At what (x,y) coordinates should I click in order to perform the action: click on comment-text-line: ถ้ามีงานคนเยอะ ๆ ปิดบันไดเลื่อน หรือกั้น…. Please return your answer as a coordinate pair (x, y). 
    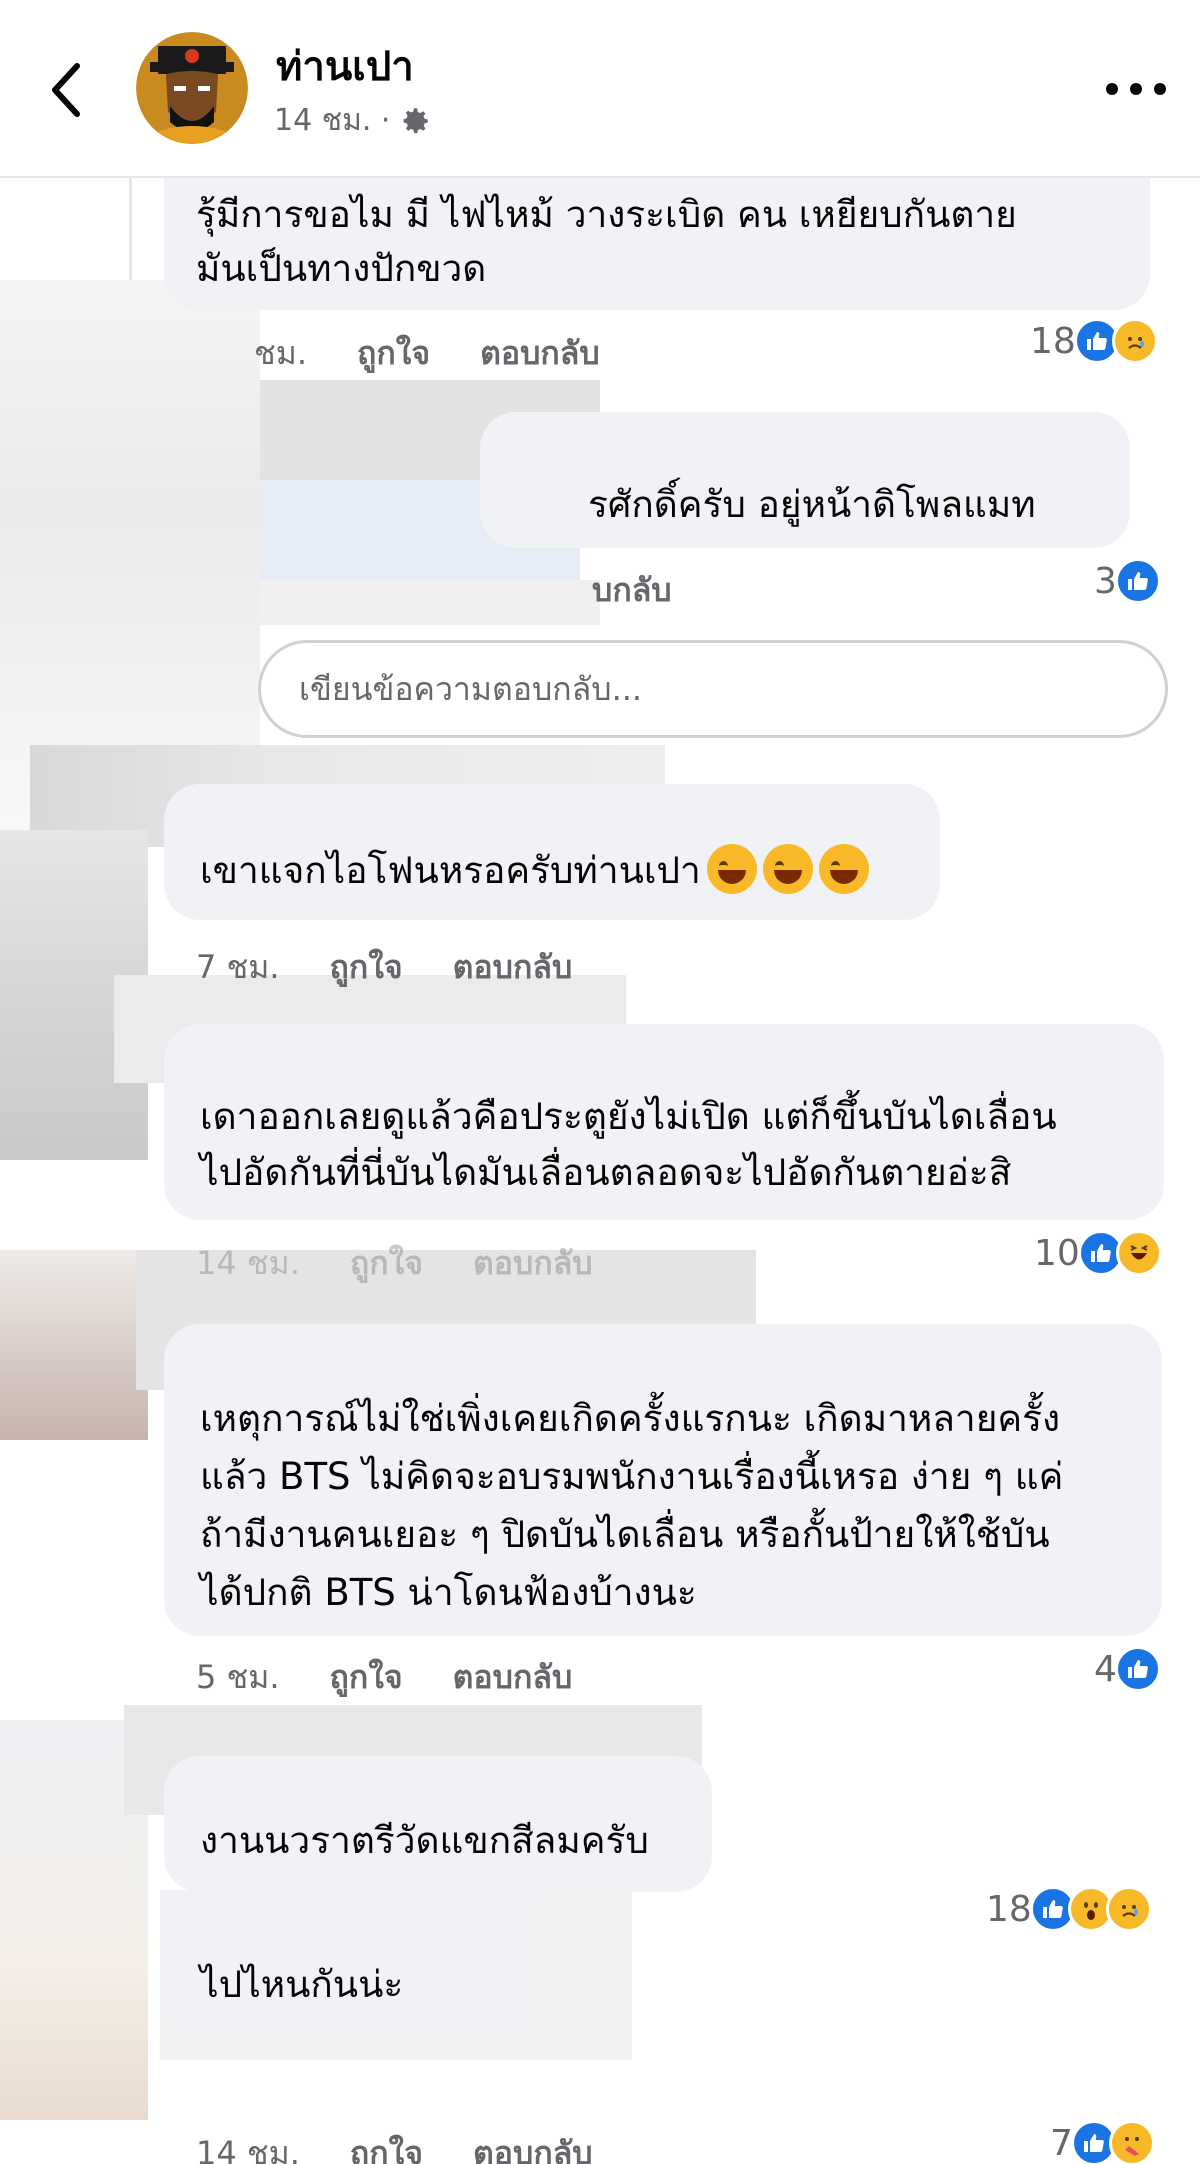
    Looking at the image, I should click on (625, 1534).